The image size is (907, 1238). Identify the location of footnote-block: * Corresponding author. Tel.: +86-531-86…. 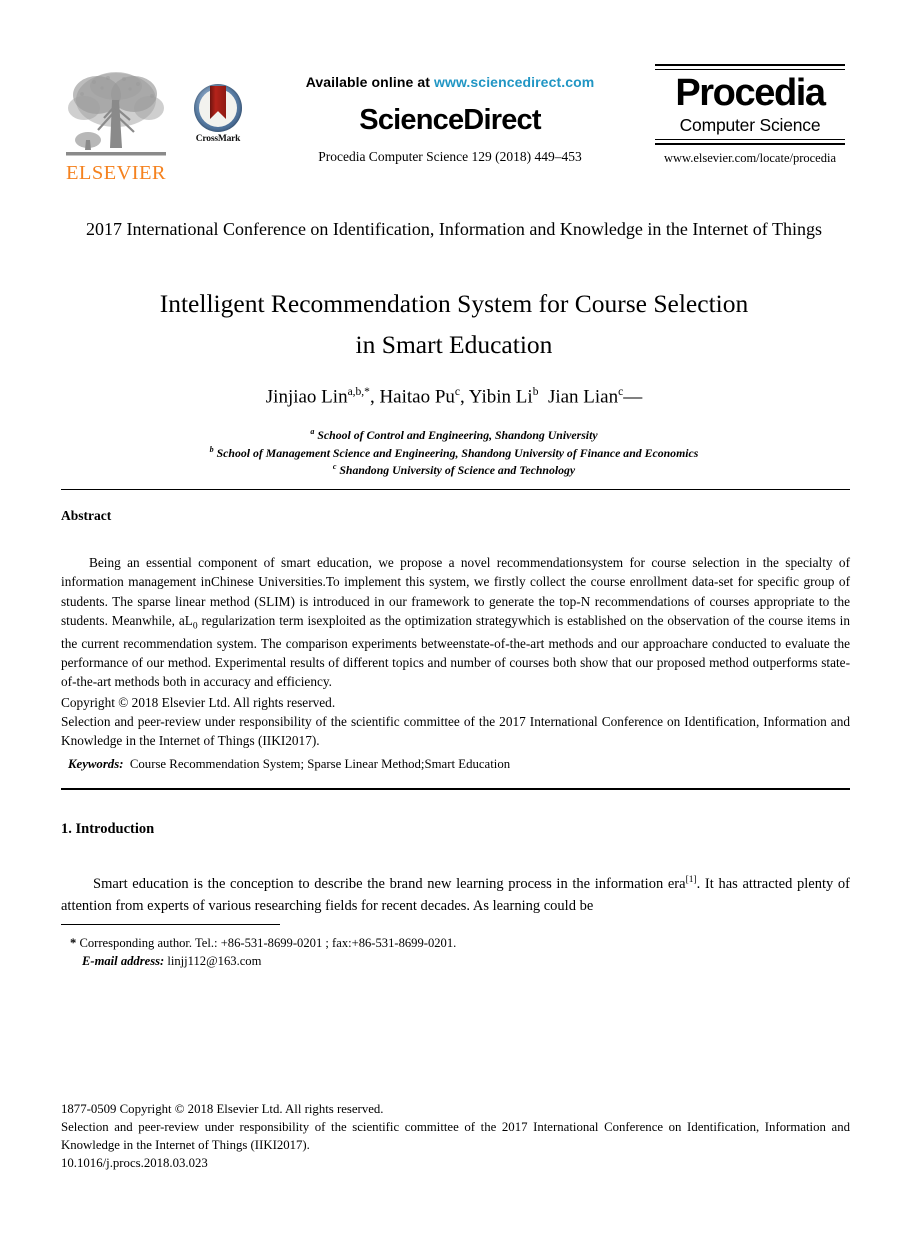
(370, 952).